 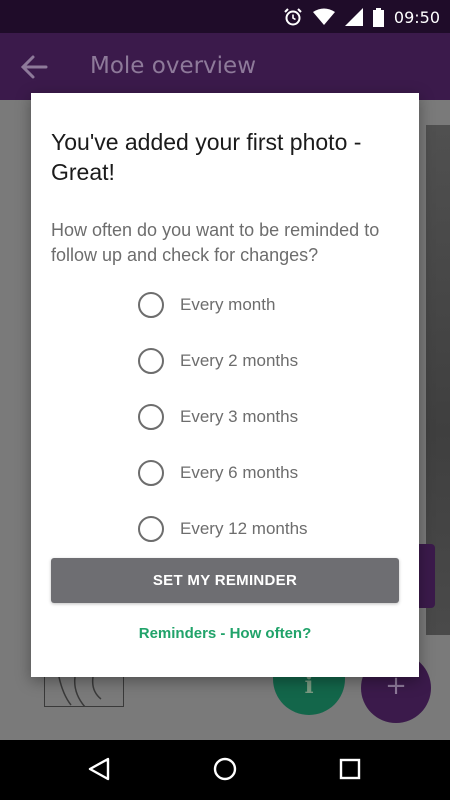 I want to click on status-icons: 09:50, so click(x=361, y=17).